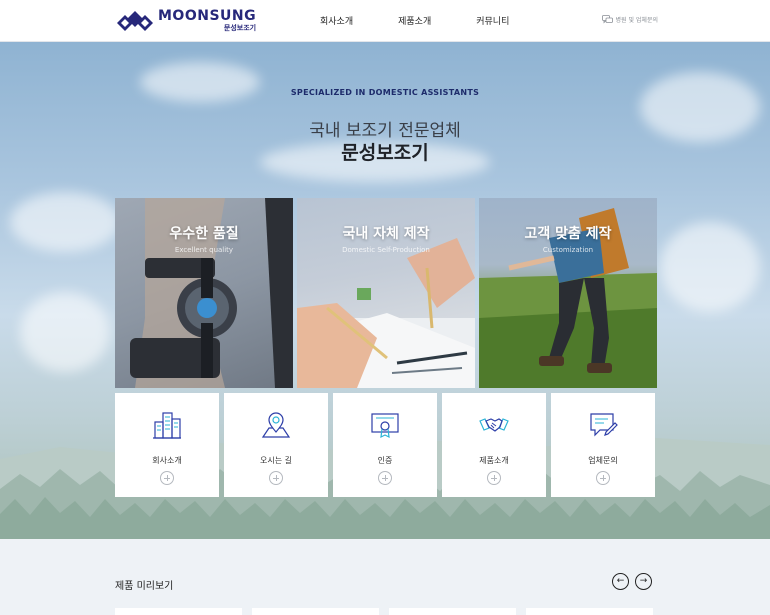 Image resolution: width=770 pixels, height=615 pixels. I want to click on site-header: MOONSUNG 문성보조기 회사소개 제품소개 커뮤니티 병원 및 업체문의, so click(385, 21).